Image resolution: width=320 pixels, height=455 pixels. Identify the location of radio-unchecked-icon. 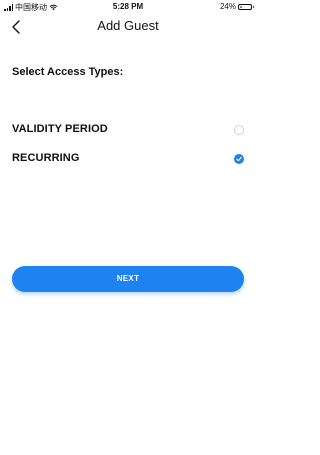
(239, 130).